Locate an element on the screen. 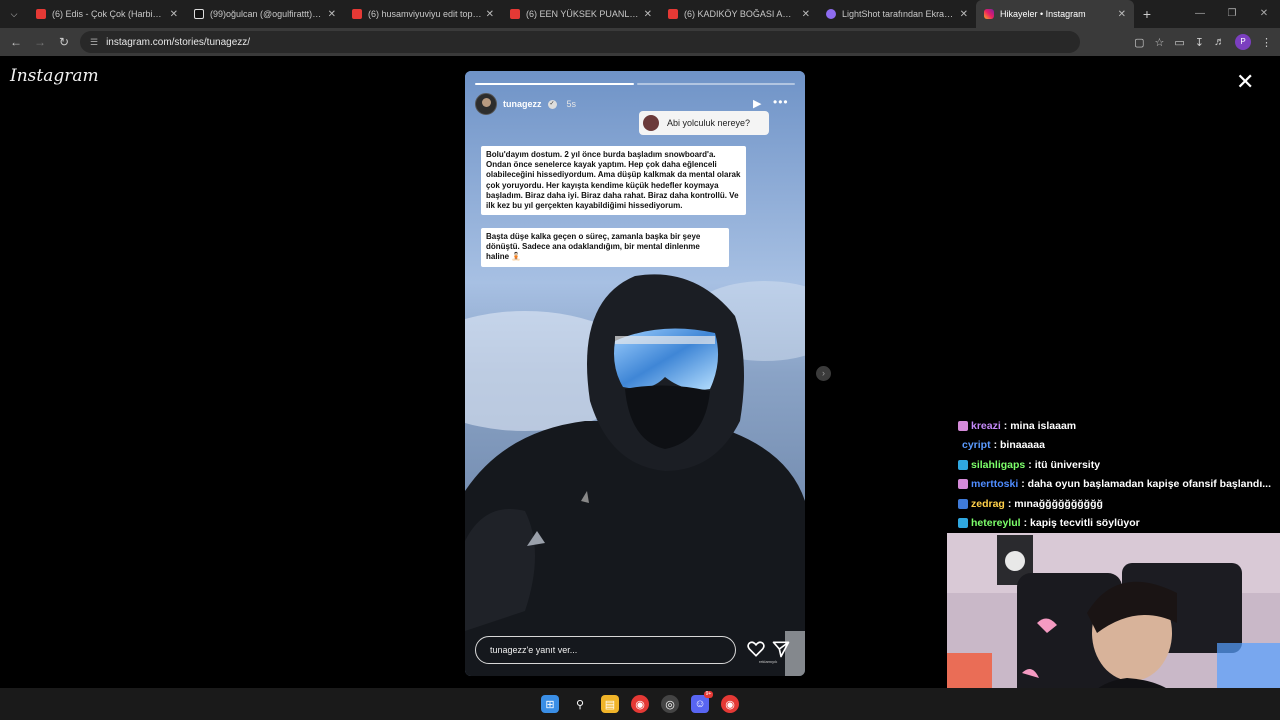 The width and height of the screenshot is (1280, 720). tab-search-icon: ⌵ is located at coordinates (14, 14).